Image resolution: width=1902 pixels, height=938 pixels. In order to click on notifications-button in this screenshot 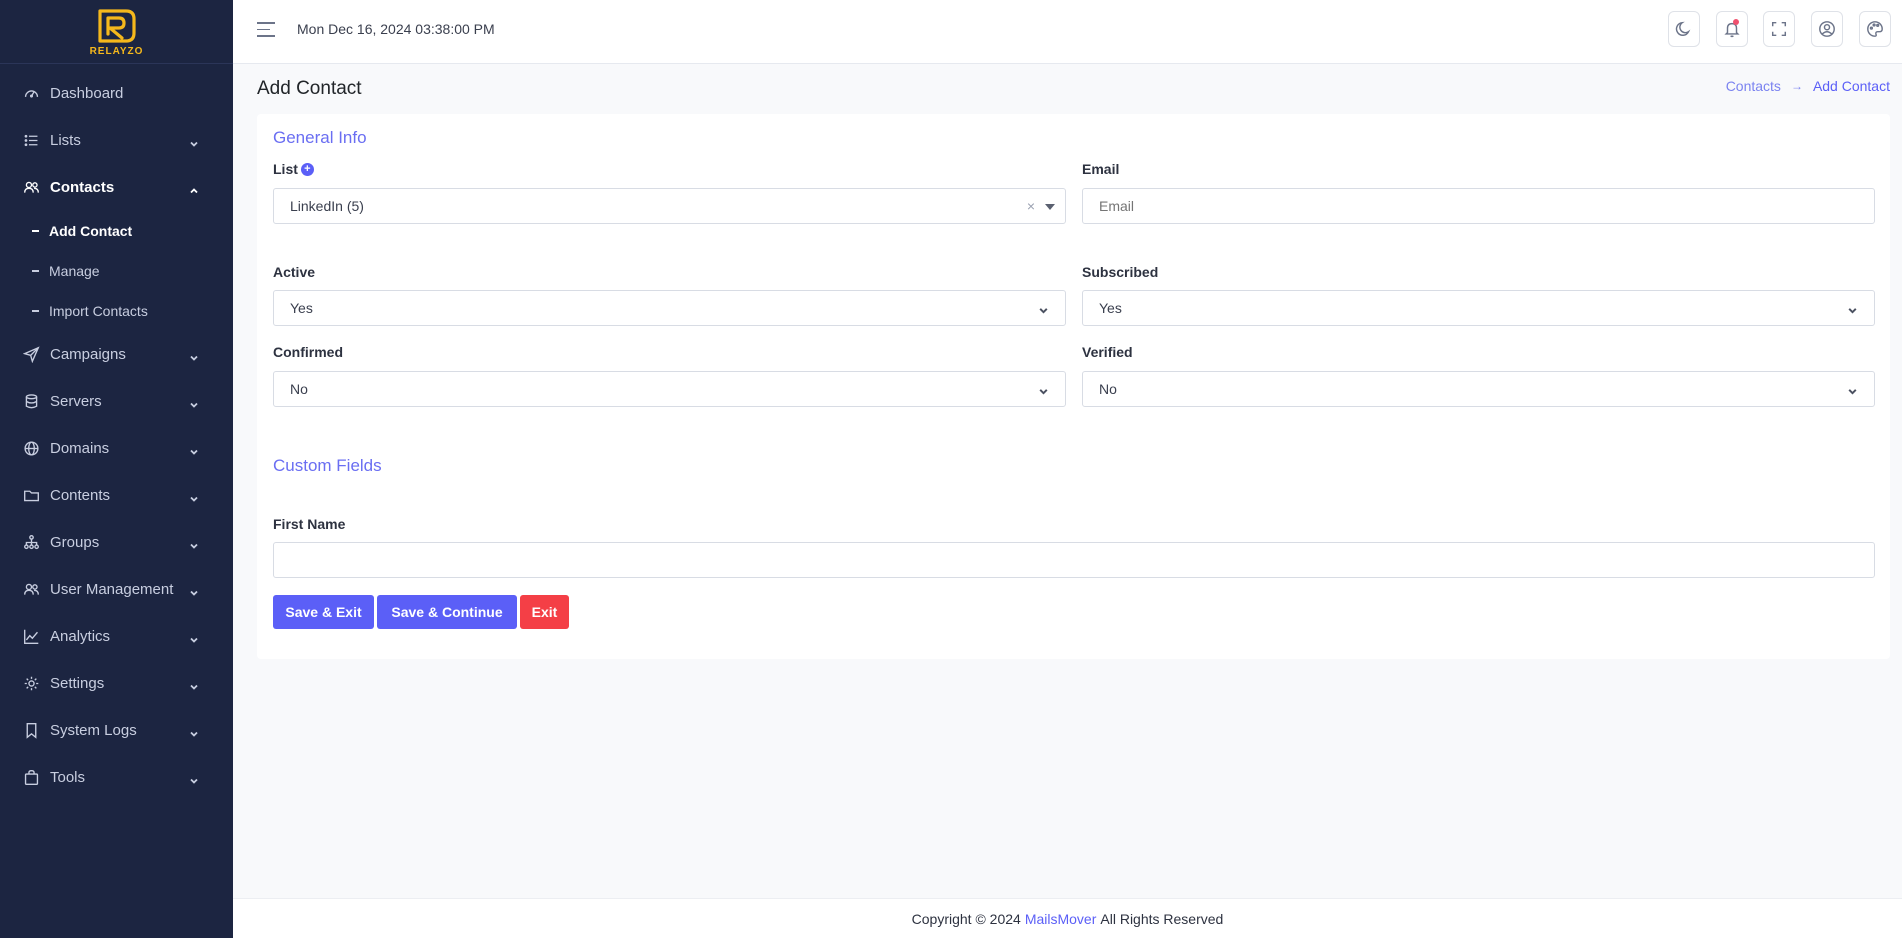, I will do `click(1732, 29)`.